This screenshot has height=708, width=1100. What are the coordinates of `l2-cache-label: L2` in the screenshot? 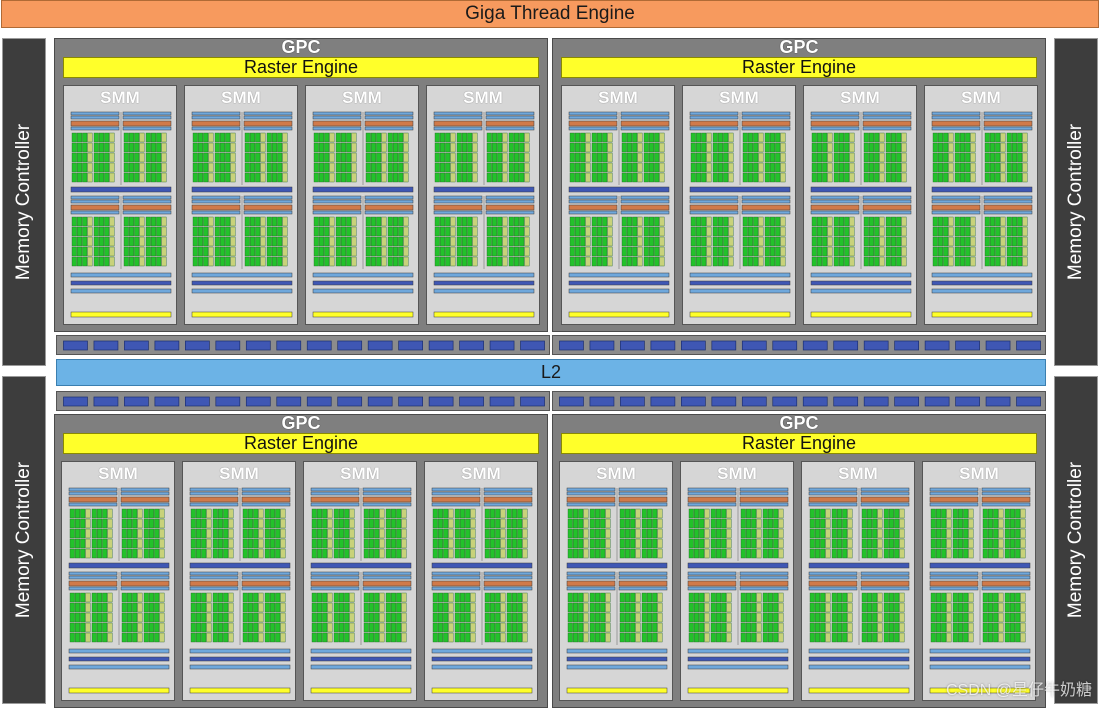 It's located at (551, 372).